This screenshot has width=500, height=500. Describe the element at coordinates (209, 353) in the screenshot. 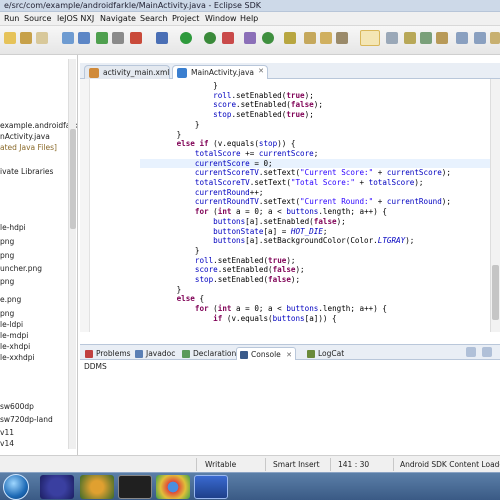

I see `tab-declaration: Declaration` at that location.